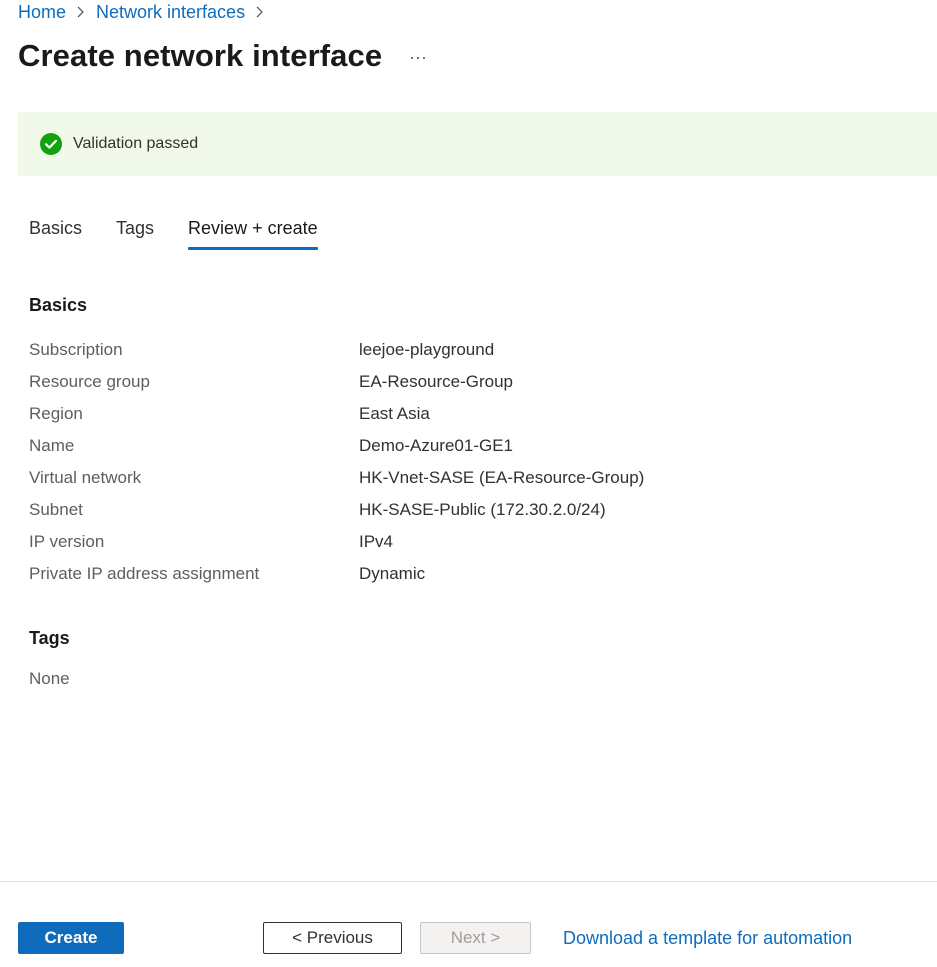  I want to click on summary-label: Resource group, so click(89, 381).